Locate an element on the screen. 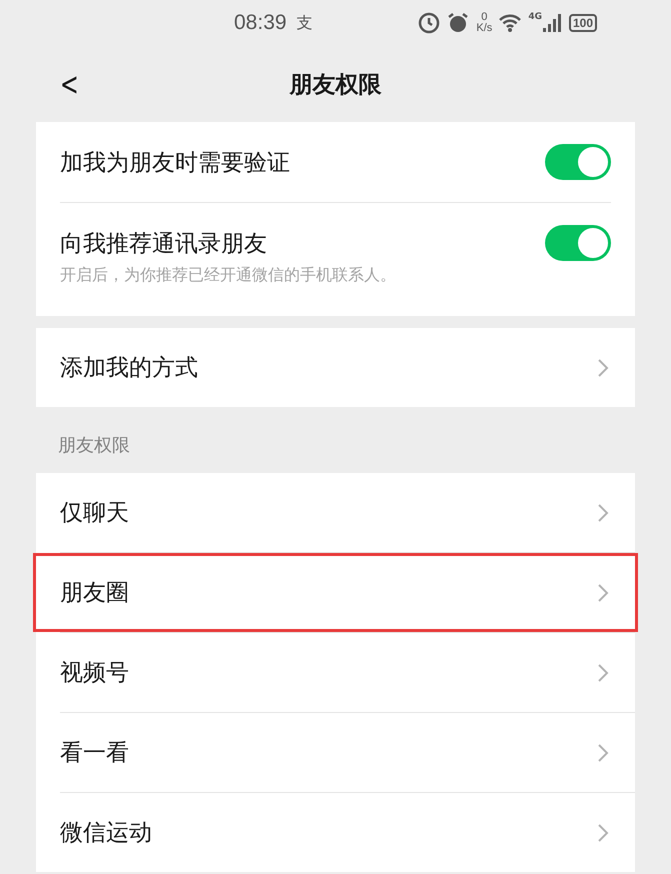 This screenshot has height=874, width=671. network-speed: 0 K/s is located at coordinates (484, 23).